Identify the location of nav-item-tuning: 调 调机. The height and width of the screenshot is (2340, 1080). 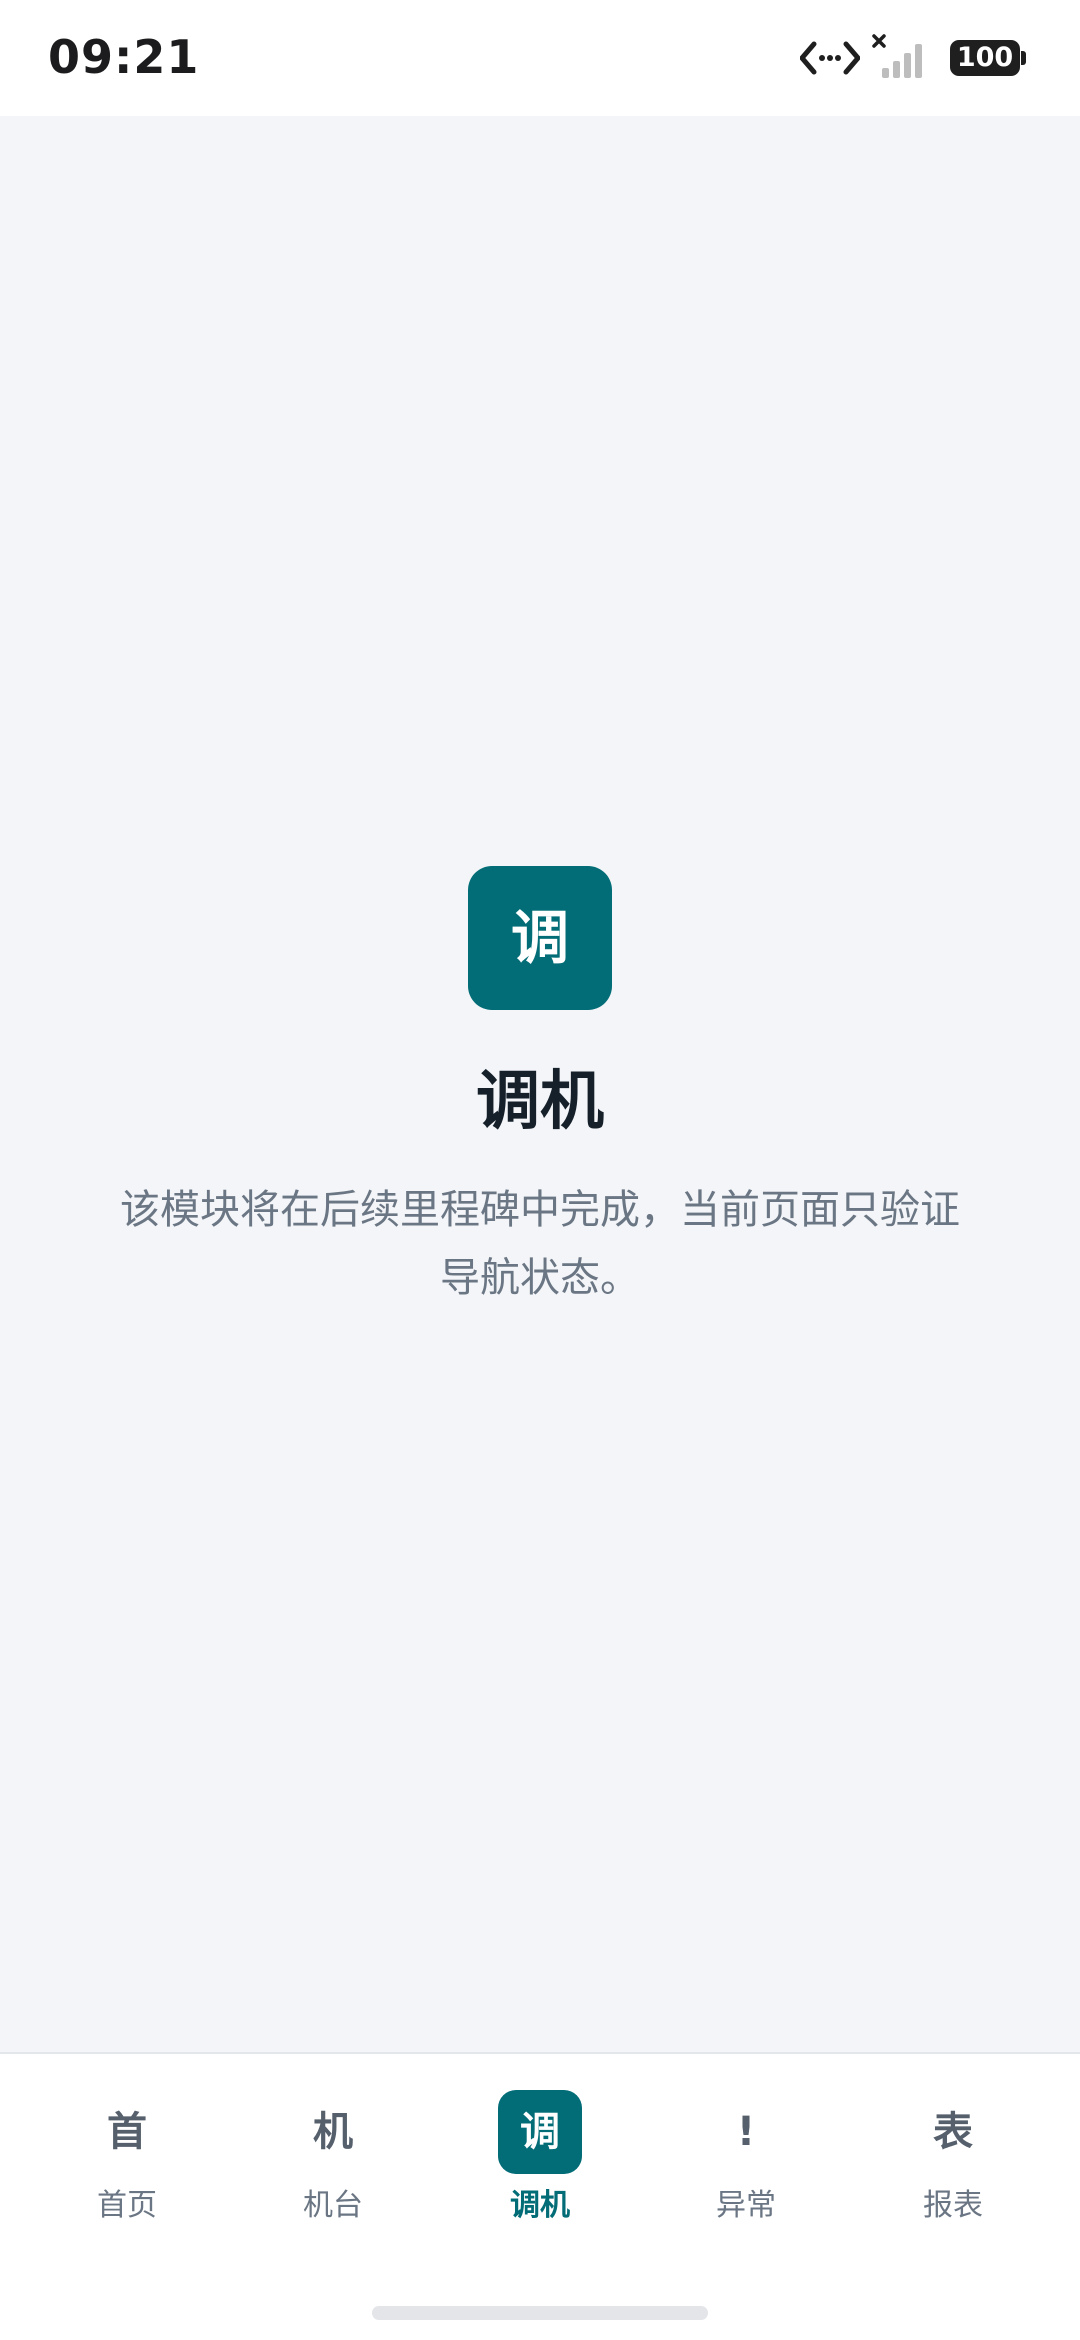
(540, 2160).